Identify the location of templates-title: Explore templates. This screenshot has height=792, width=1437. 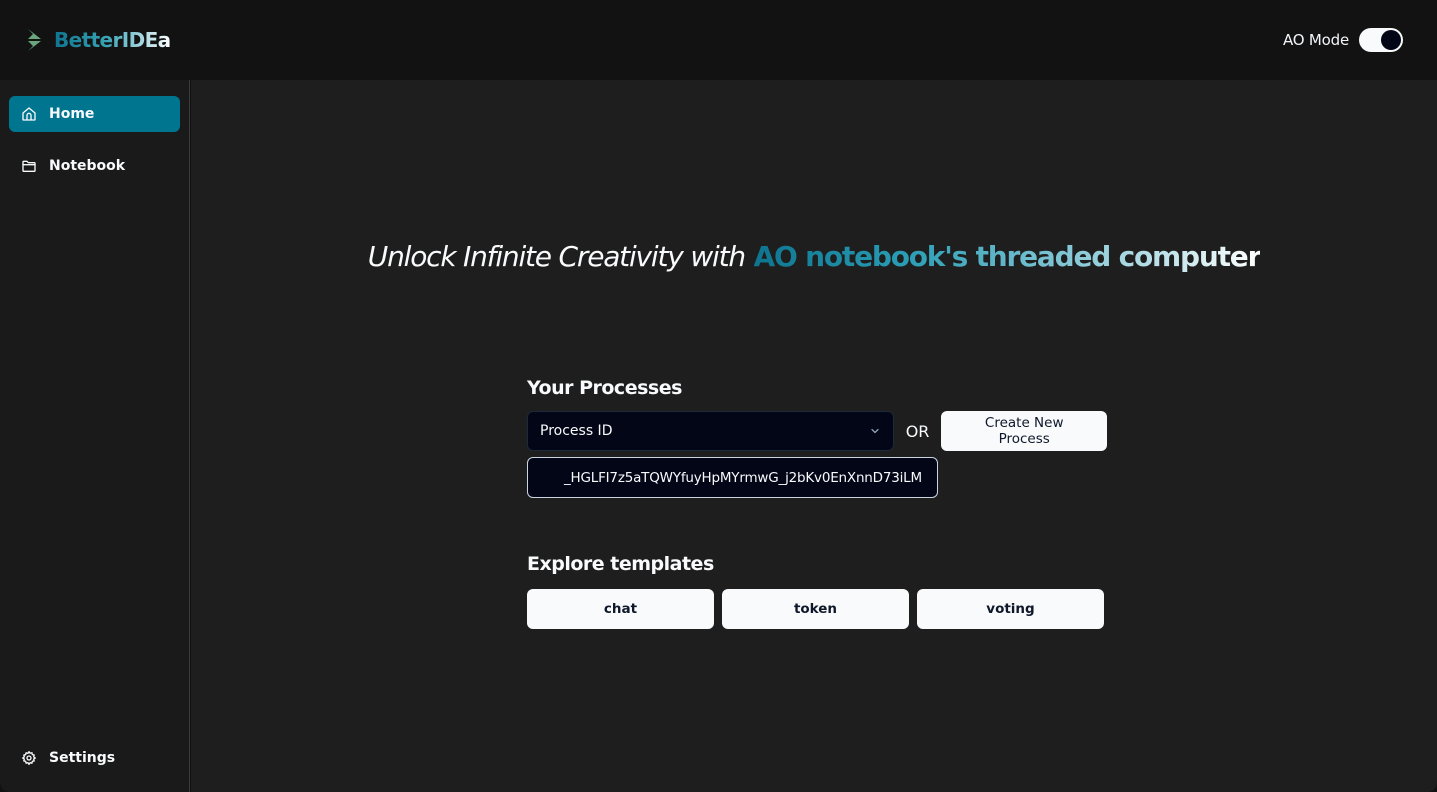
(620, 564).